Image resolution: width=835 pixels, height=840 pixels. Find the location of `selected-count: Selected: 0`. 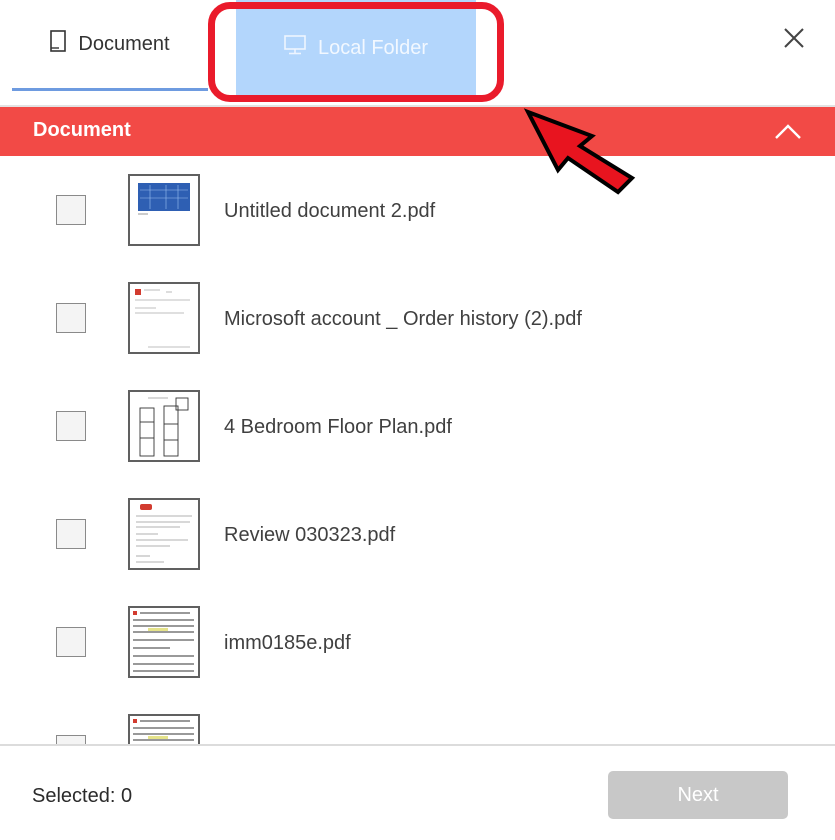

selected-count: Selected: 0 is located at coordinates (82, 796).